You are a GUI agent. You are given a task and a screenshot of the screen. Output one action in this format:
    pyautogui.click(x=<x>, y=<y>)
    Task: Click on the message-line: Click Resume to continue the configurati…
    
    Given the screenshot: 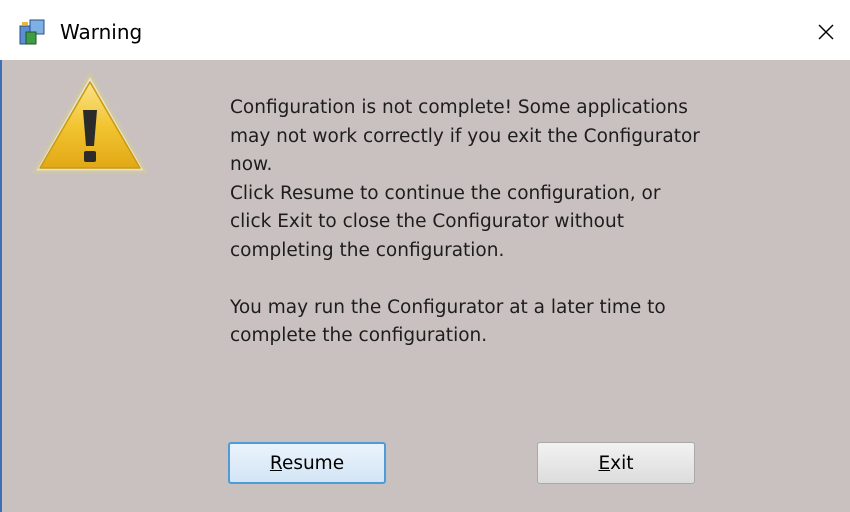 What is the action you would take?
    pyautogui.click(x=445, y=193)
    